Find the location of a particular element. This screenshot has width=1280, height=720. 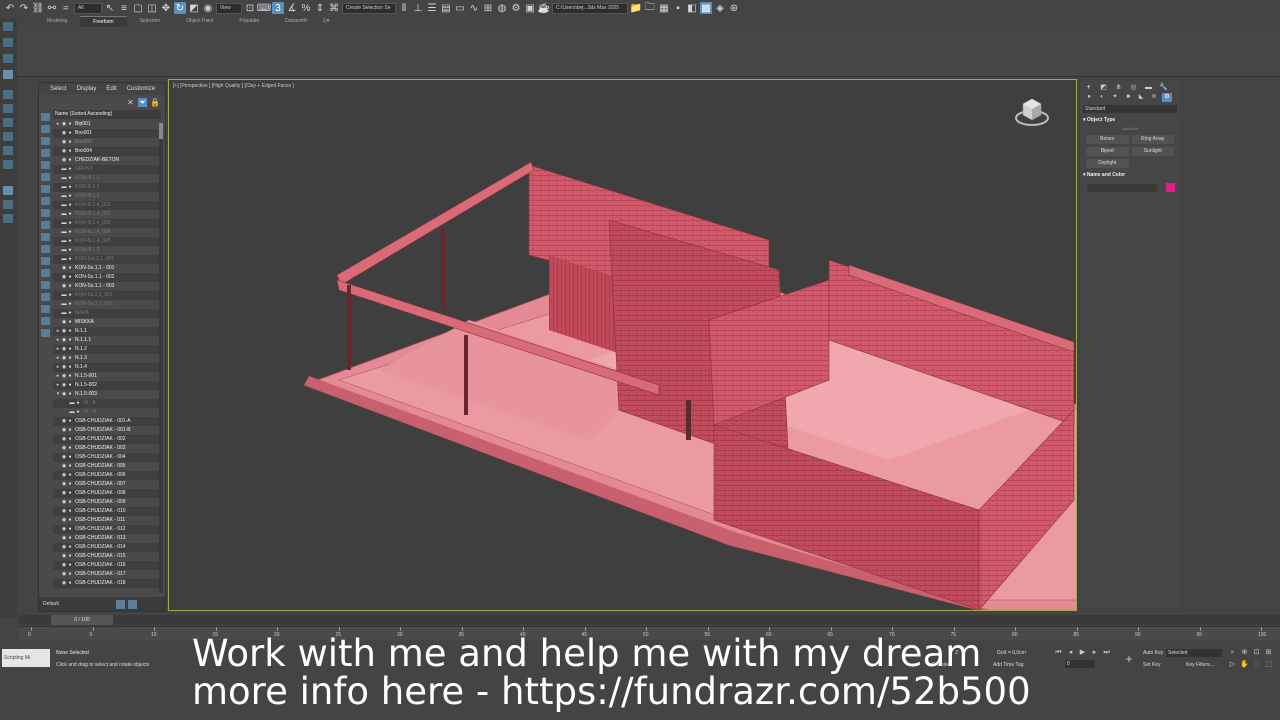

percent-snap-icon: % is located at coordinates (306, 8).